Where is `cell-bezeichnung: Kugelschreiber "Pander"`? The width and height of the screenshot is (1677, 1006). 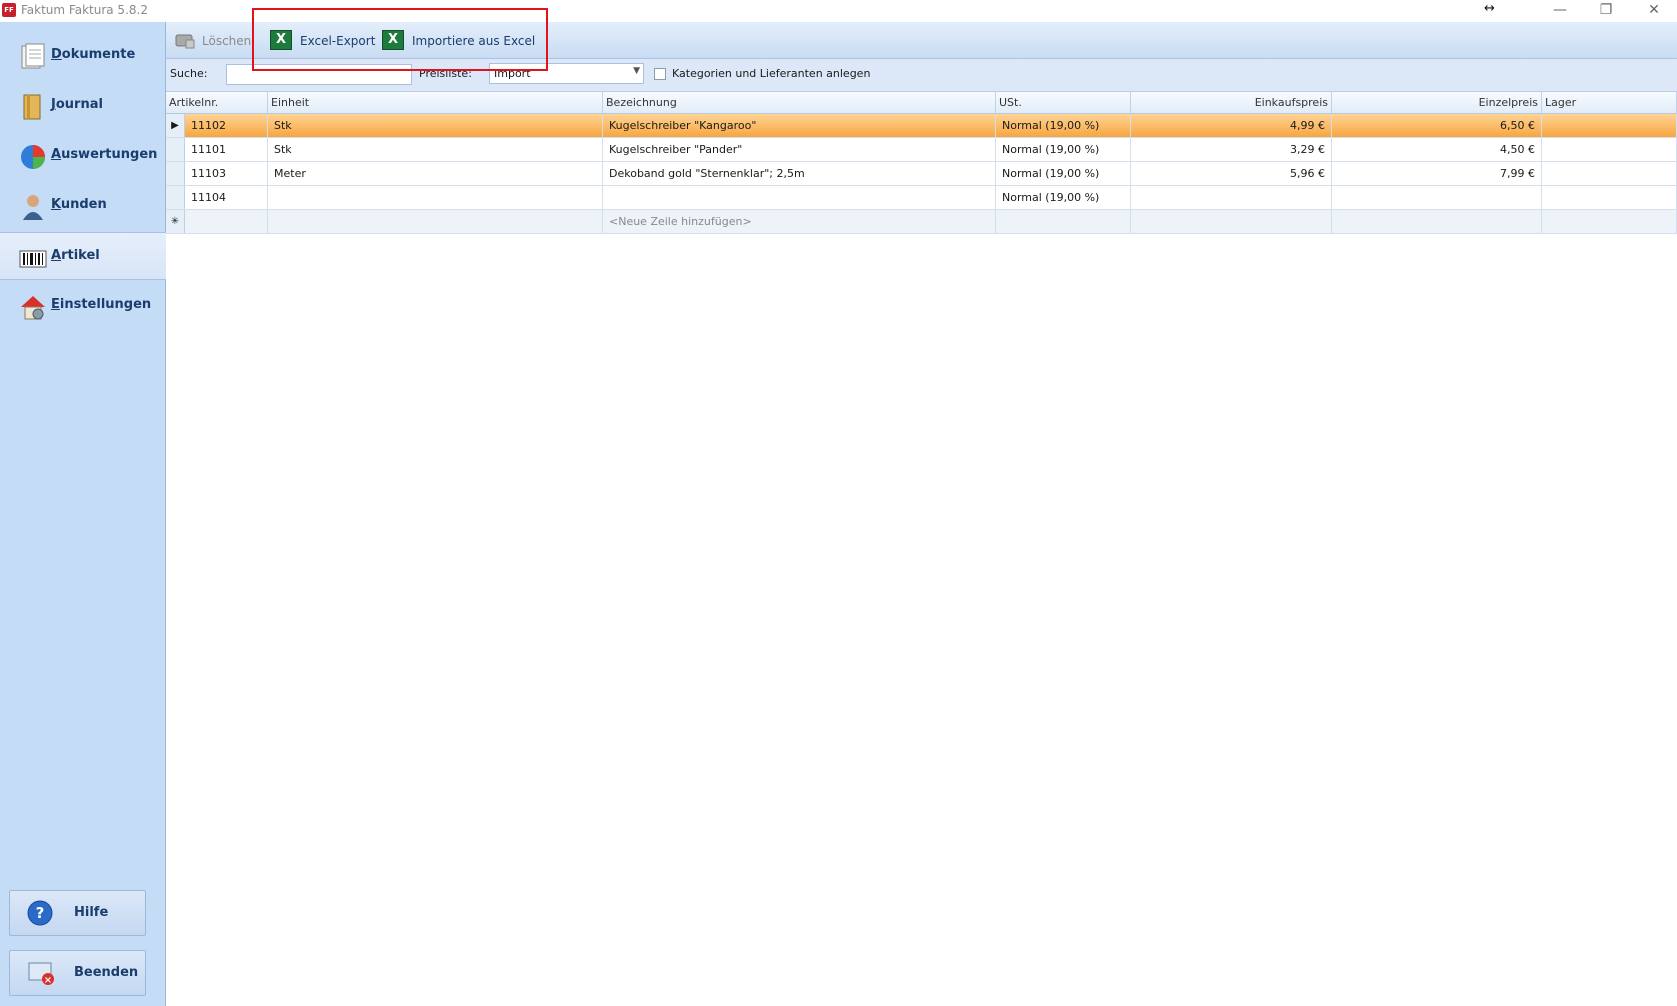 cell-bezeichnung: Kugelschreiber "Pander" is located at coordinates (799, 149).